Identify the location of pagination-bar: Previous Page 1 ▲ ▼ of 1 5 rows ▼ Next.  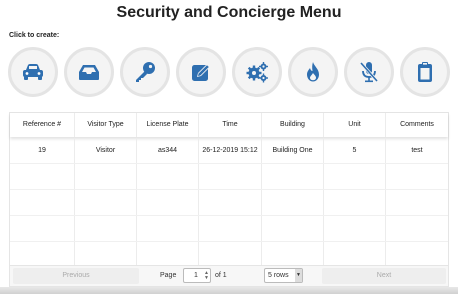
(229, 276).